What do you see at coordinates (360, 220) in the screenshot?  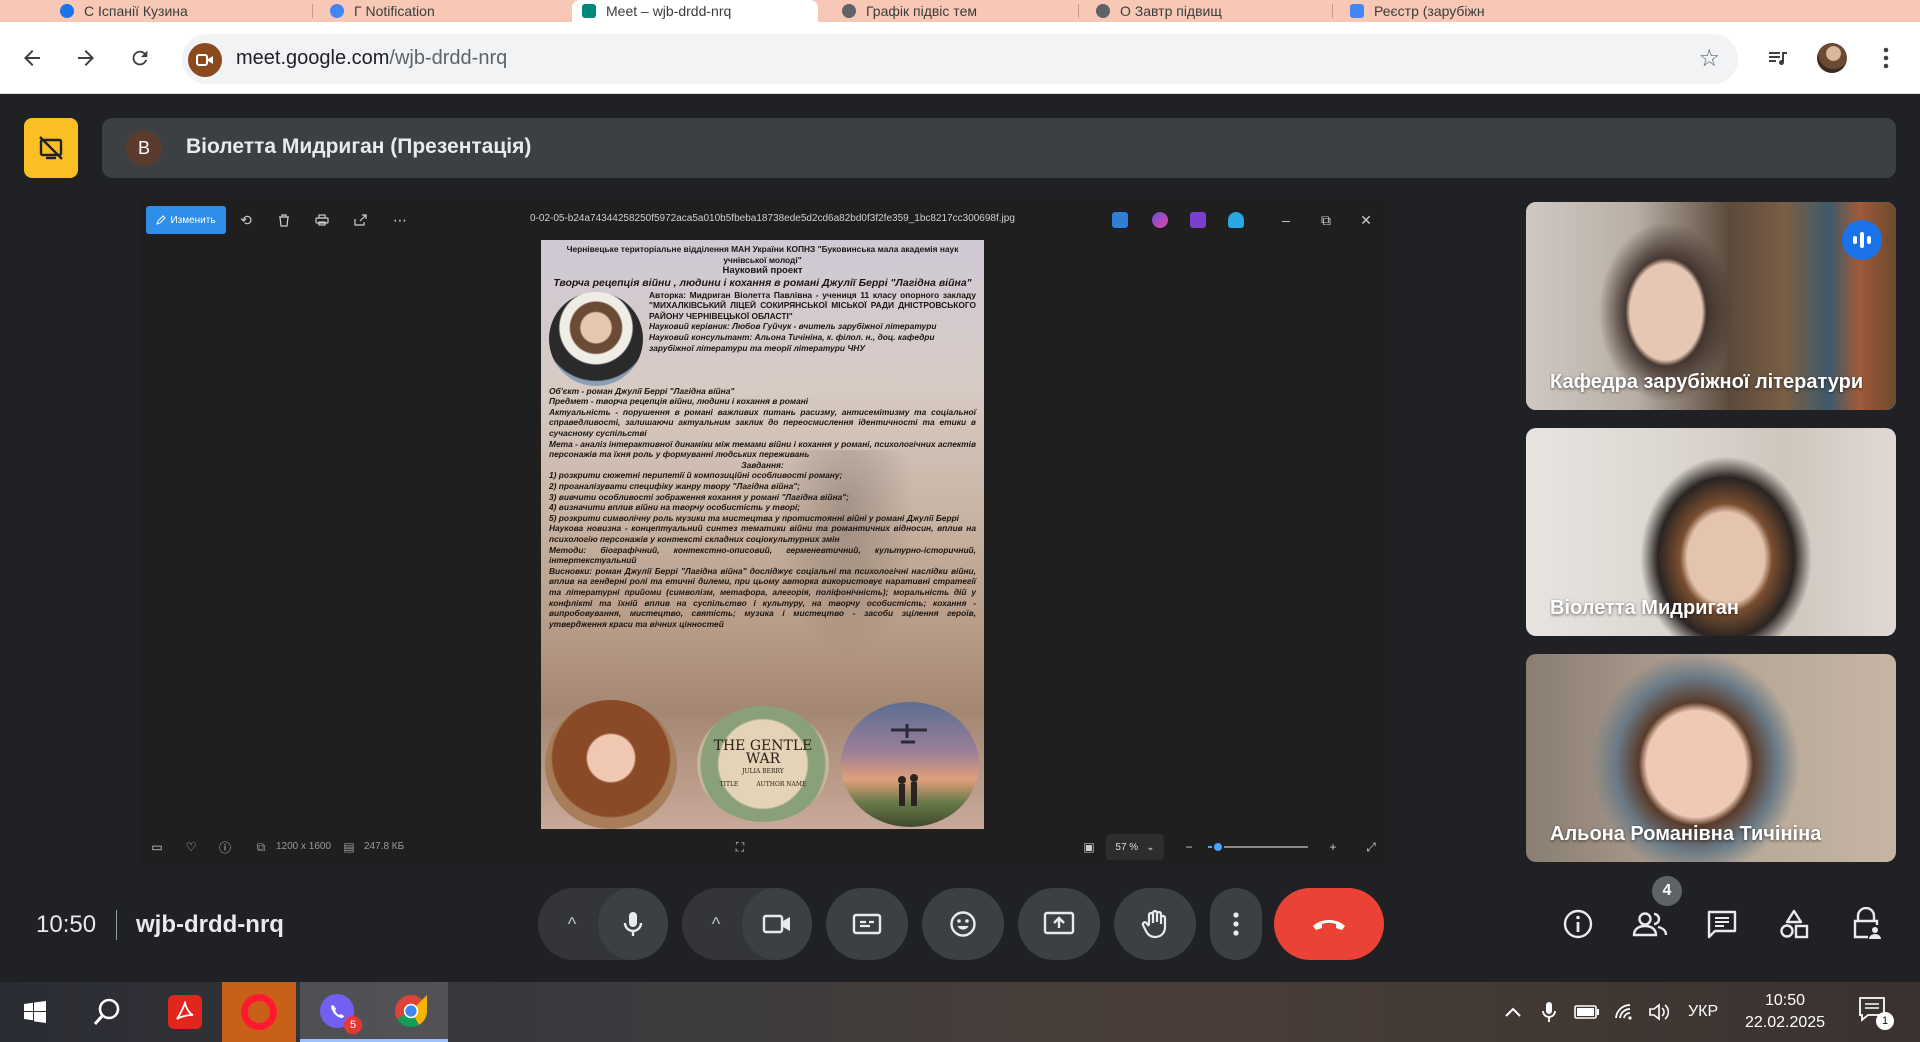 I see `share-icon` at bounding box center [360, 220].